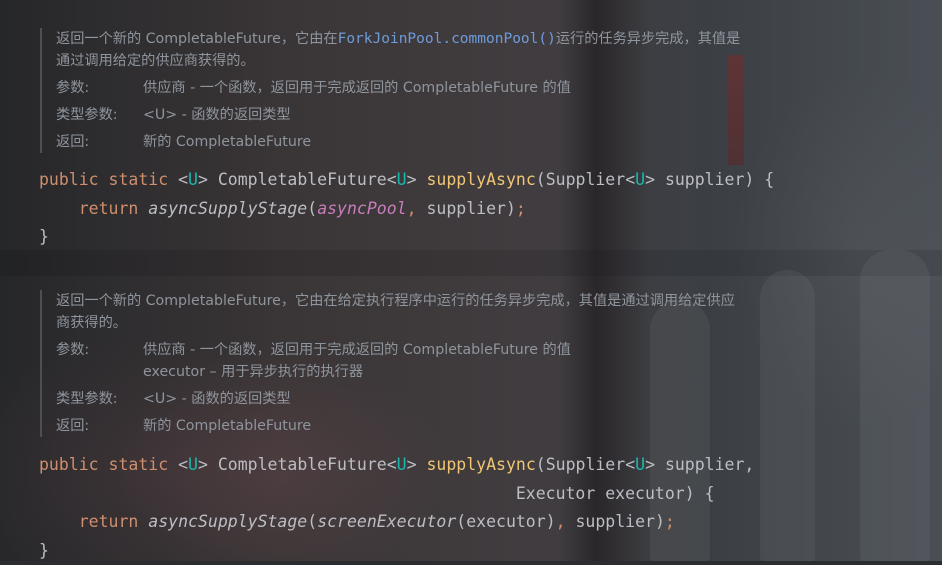 This screenshot has height=565, width=942. Describe the element at coordinates (471, 263) in the screenshot. I see `band` at that location.